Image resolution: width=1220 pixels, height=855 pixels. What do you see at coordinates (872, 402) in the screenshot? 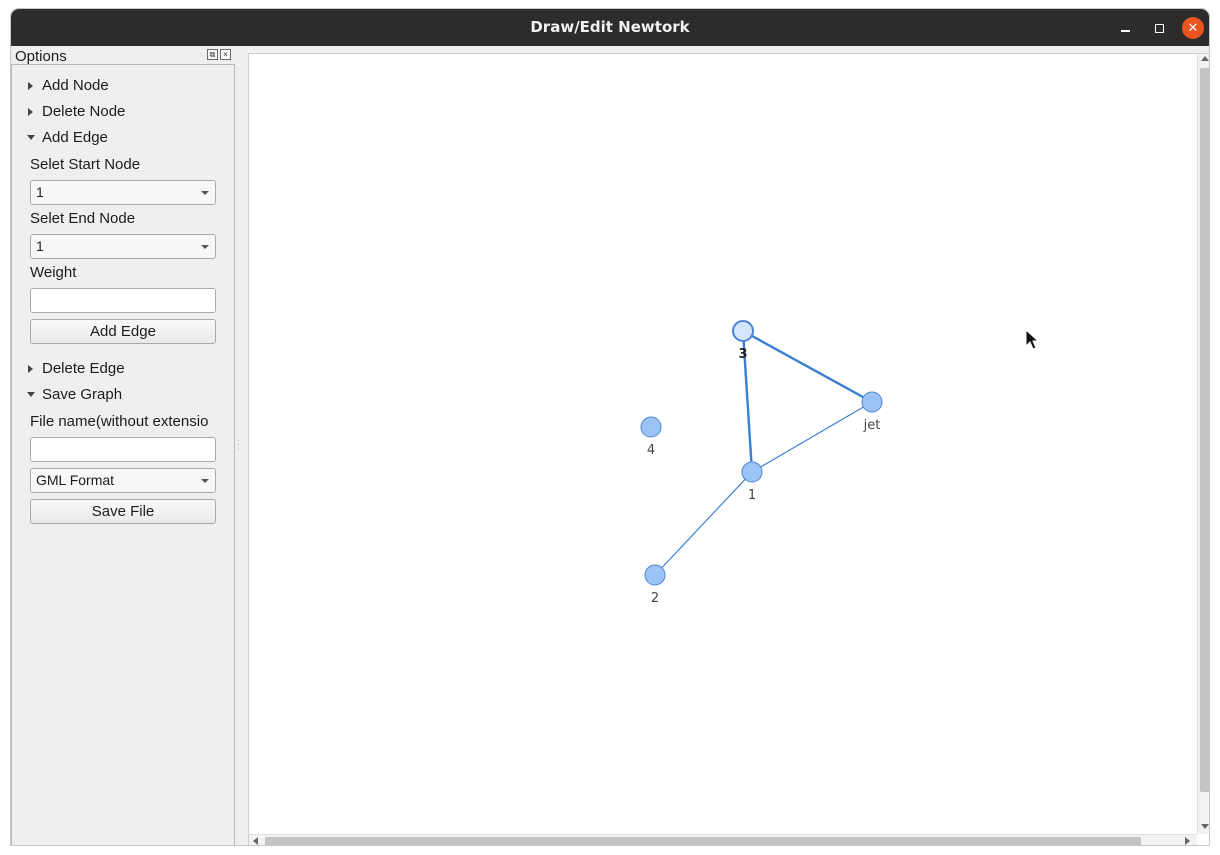
I see `node-jet` at bounding box center [872, 402].